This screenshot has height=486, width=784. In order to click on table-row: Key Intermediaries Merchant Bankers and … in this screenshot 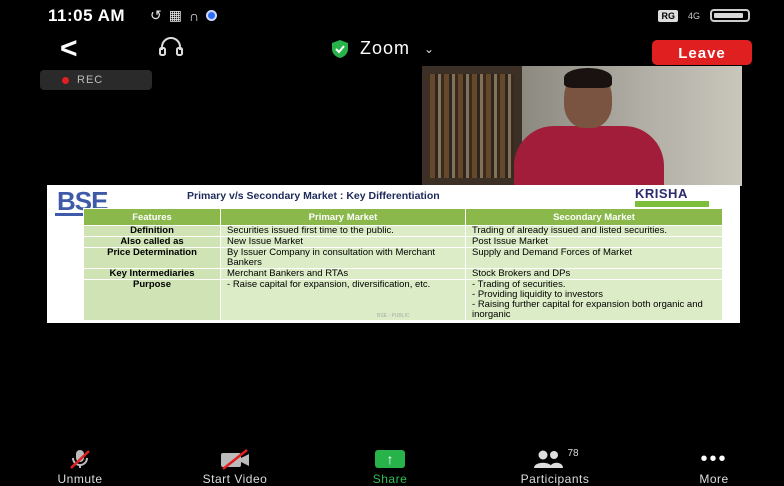, I will do `click(403, 274)`.